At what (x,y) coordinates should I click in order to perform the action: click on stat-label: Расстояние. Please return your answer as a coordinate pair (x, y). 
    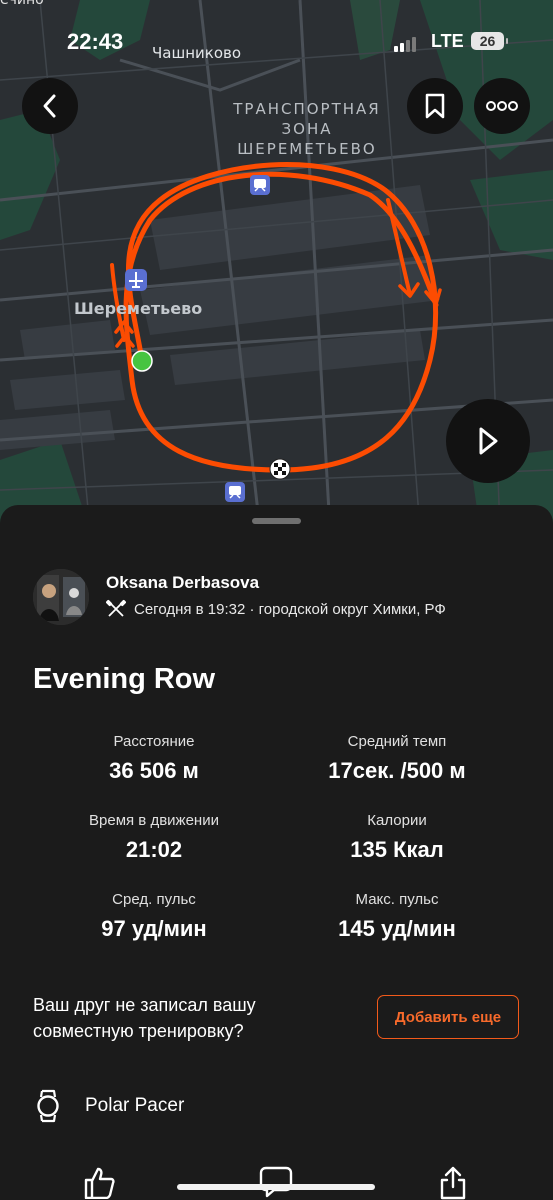
    Looking at the image, I should click on (154, 741).